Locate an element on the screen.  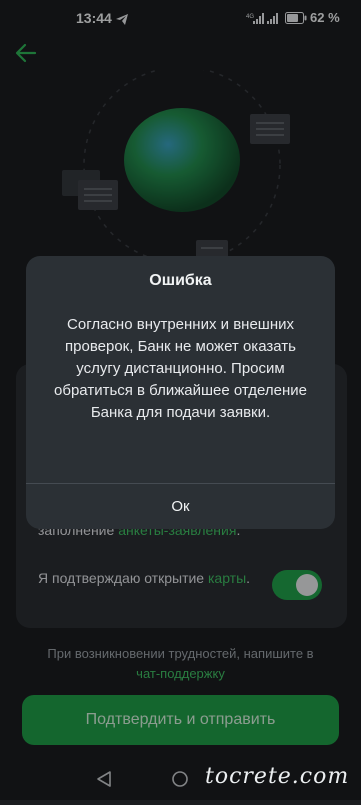
ok-button: Ок is located at coordinates (180, 506).